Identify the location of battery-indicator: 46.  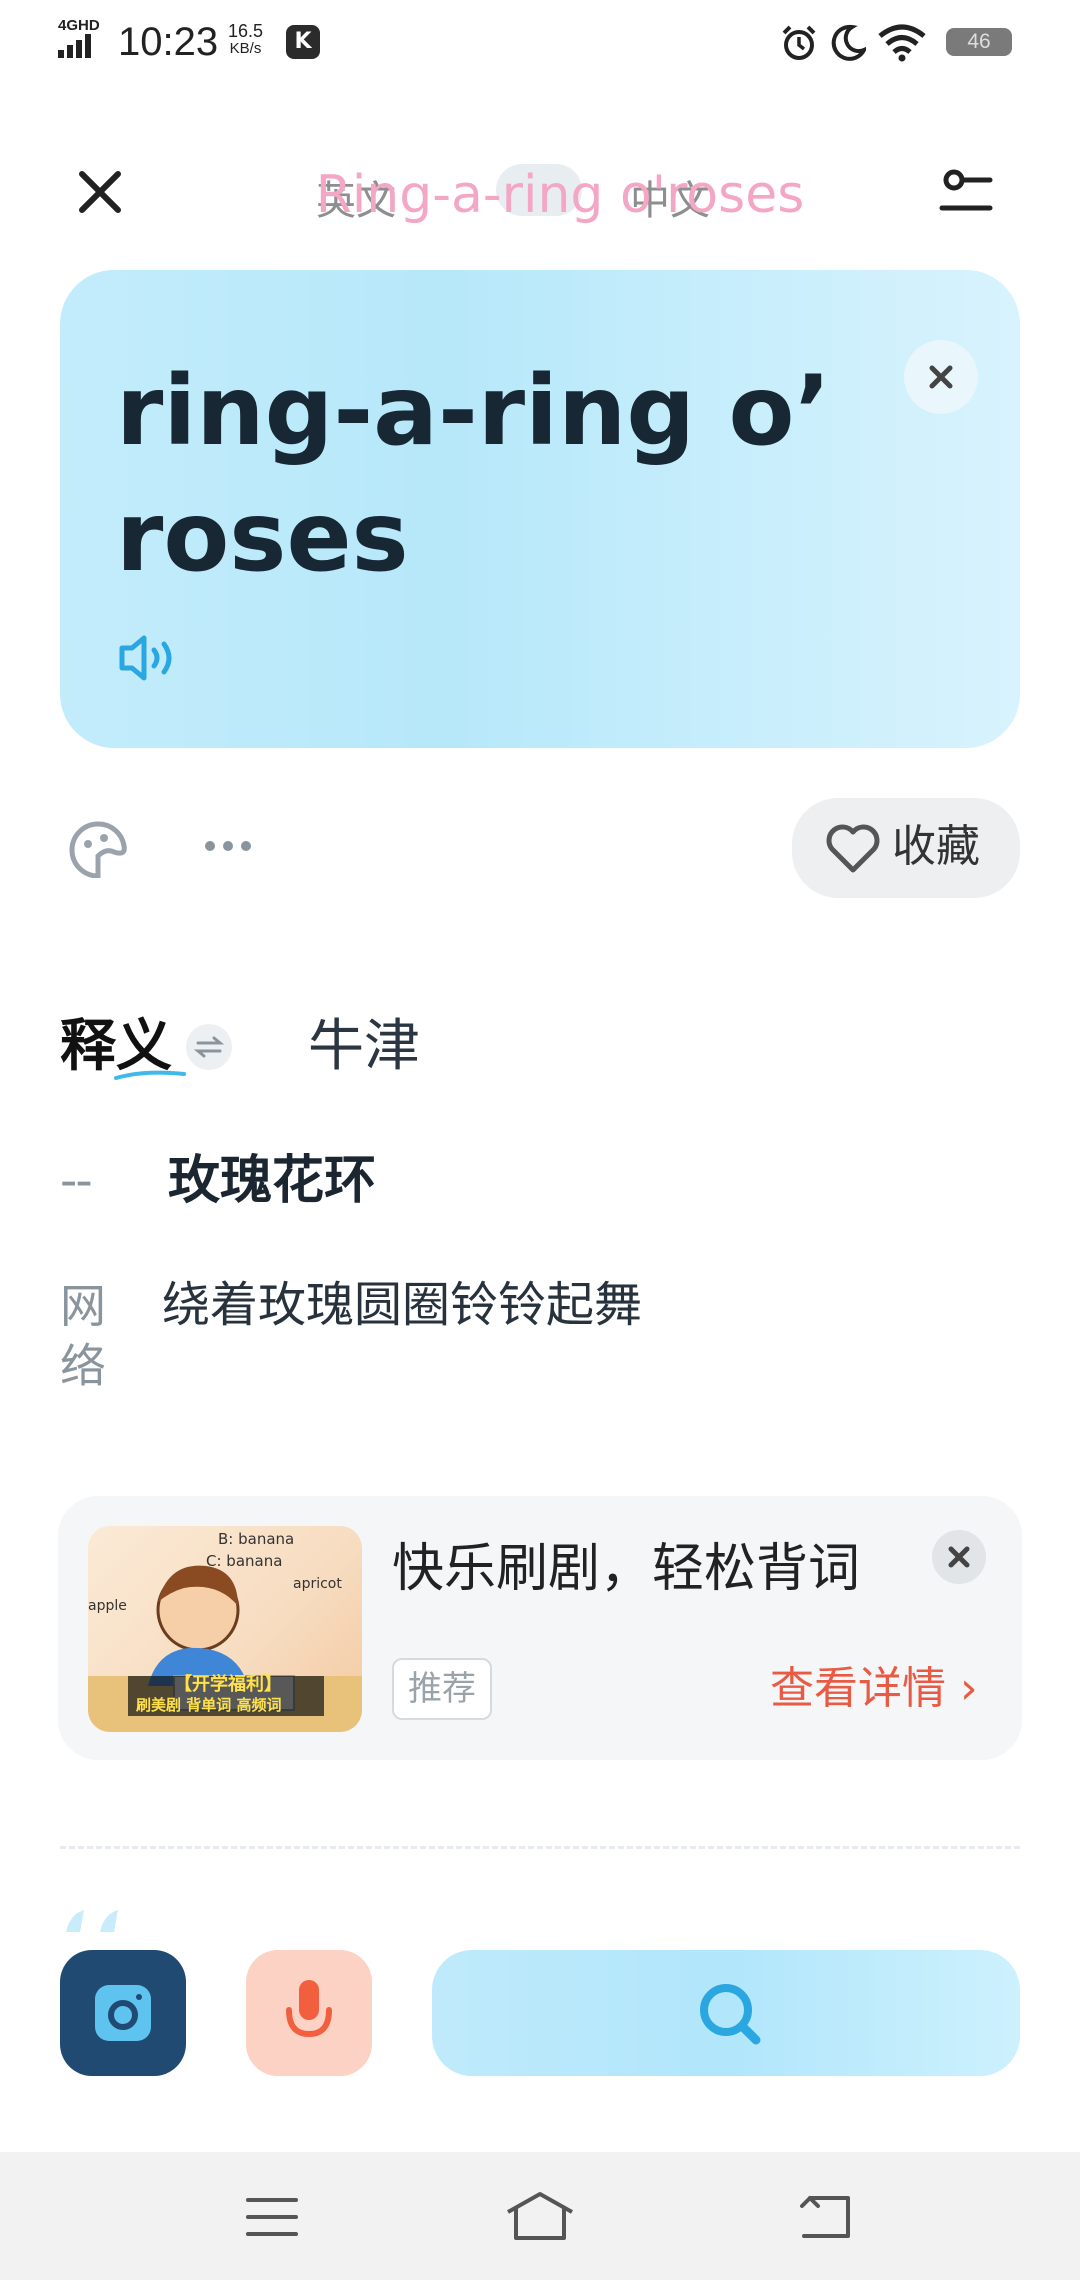
(979, 42).